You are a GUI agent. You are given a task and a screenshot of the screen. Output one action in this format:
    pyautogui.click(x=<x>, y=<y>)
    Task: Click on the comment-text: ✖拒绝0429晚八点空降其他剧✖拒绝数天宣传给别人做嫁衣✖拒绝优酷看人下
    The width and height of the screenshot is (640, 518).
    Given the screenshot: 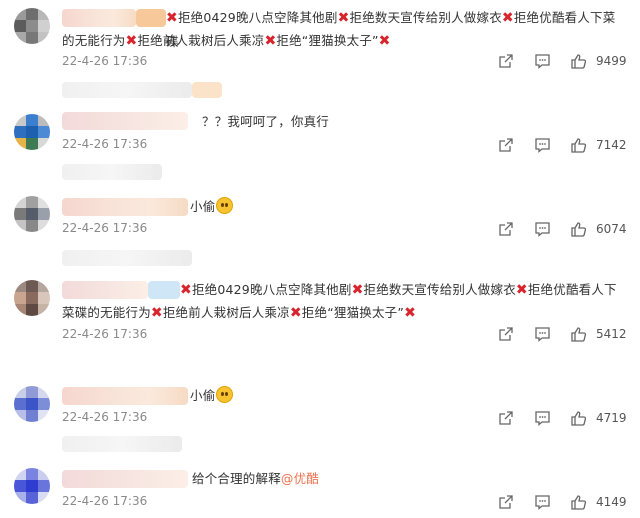 What is the action you would take?
    pyautogui.click(x=405, y=290)
    